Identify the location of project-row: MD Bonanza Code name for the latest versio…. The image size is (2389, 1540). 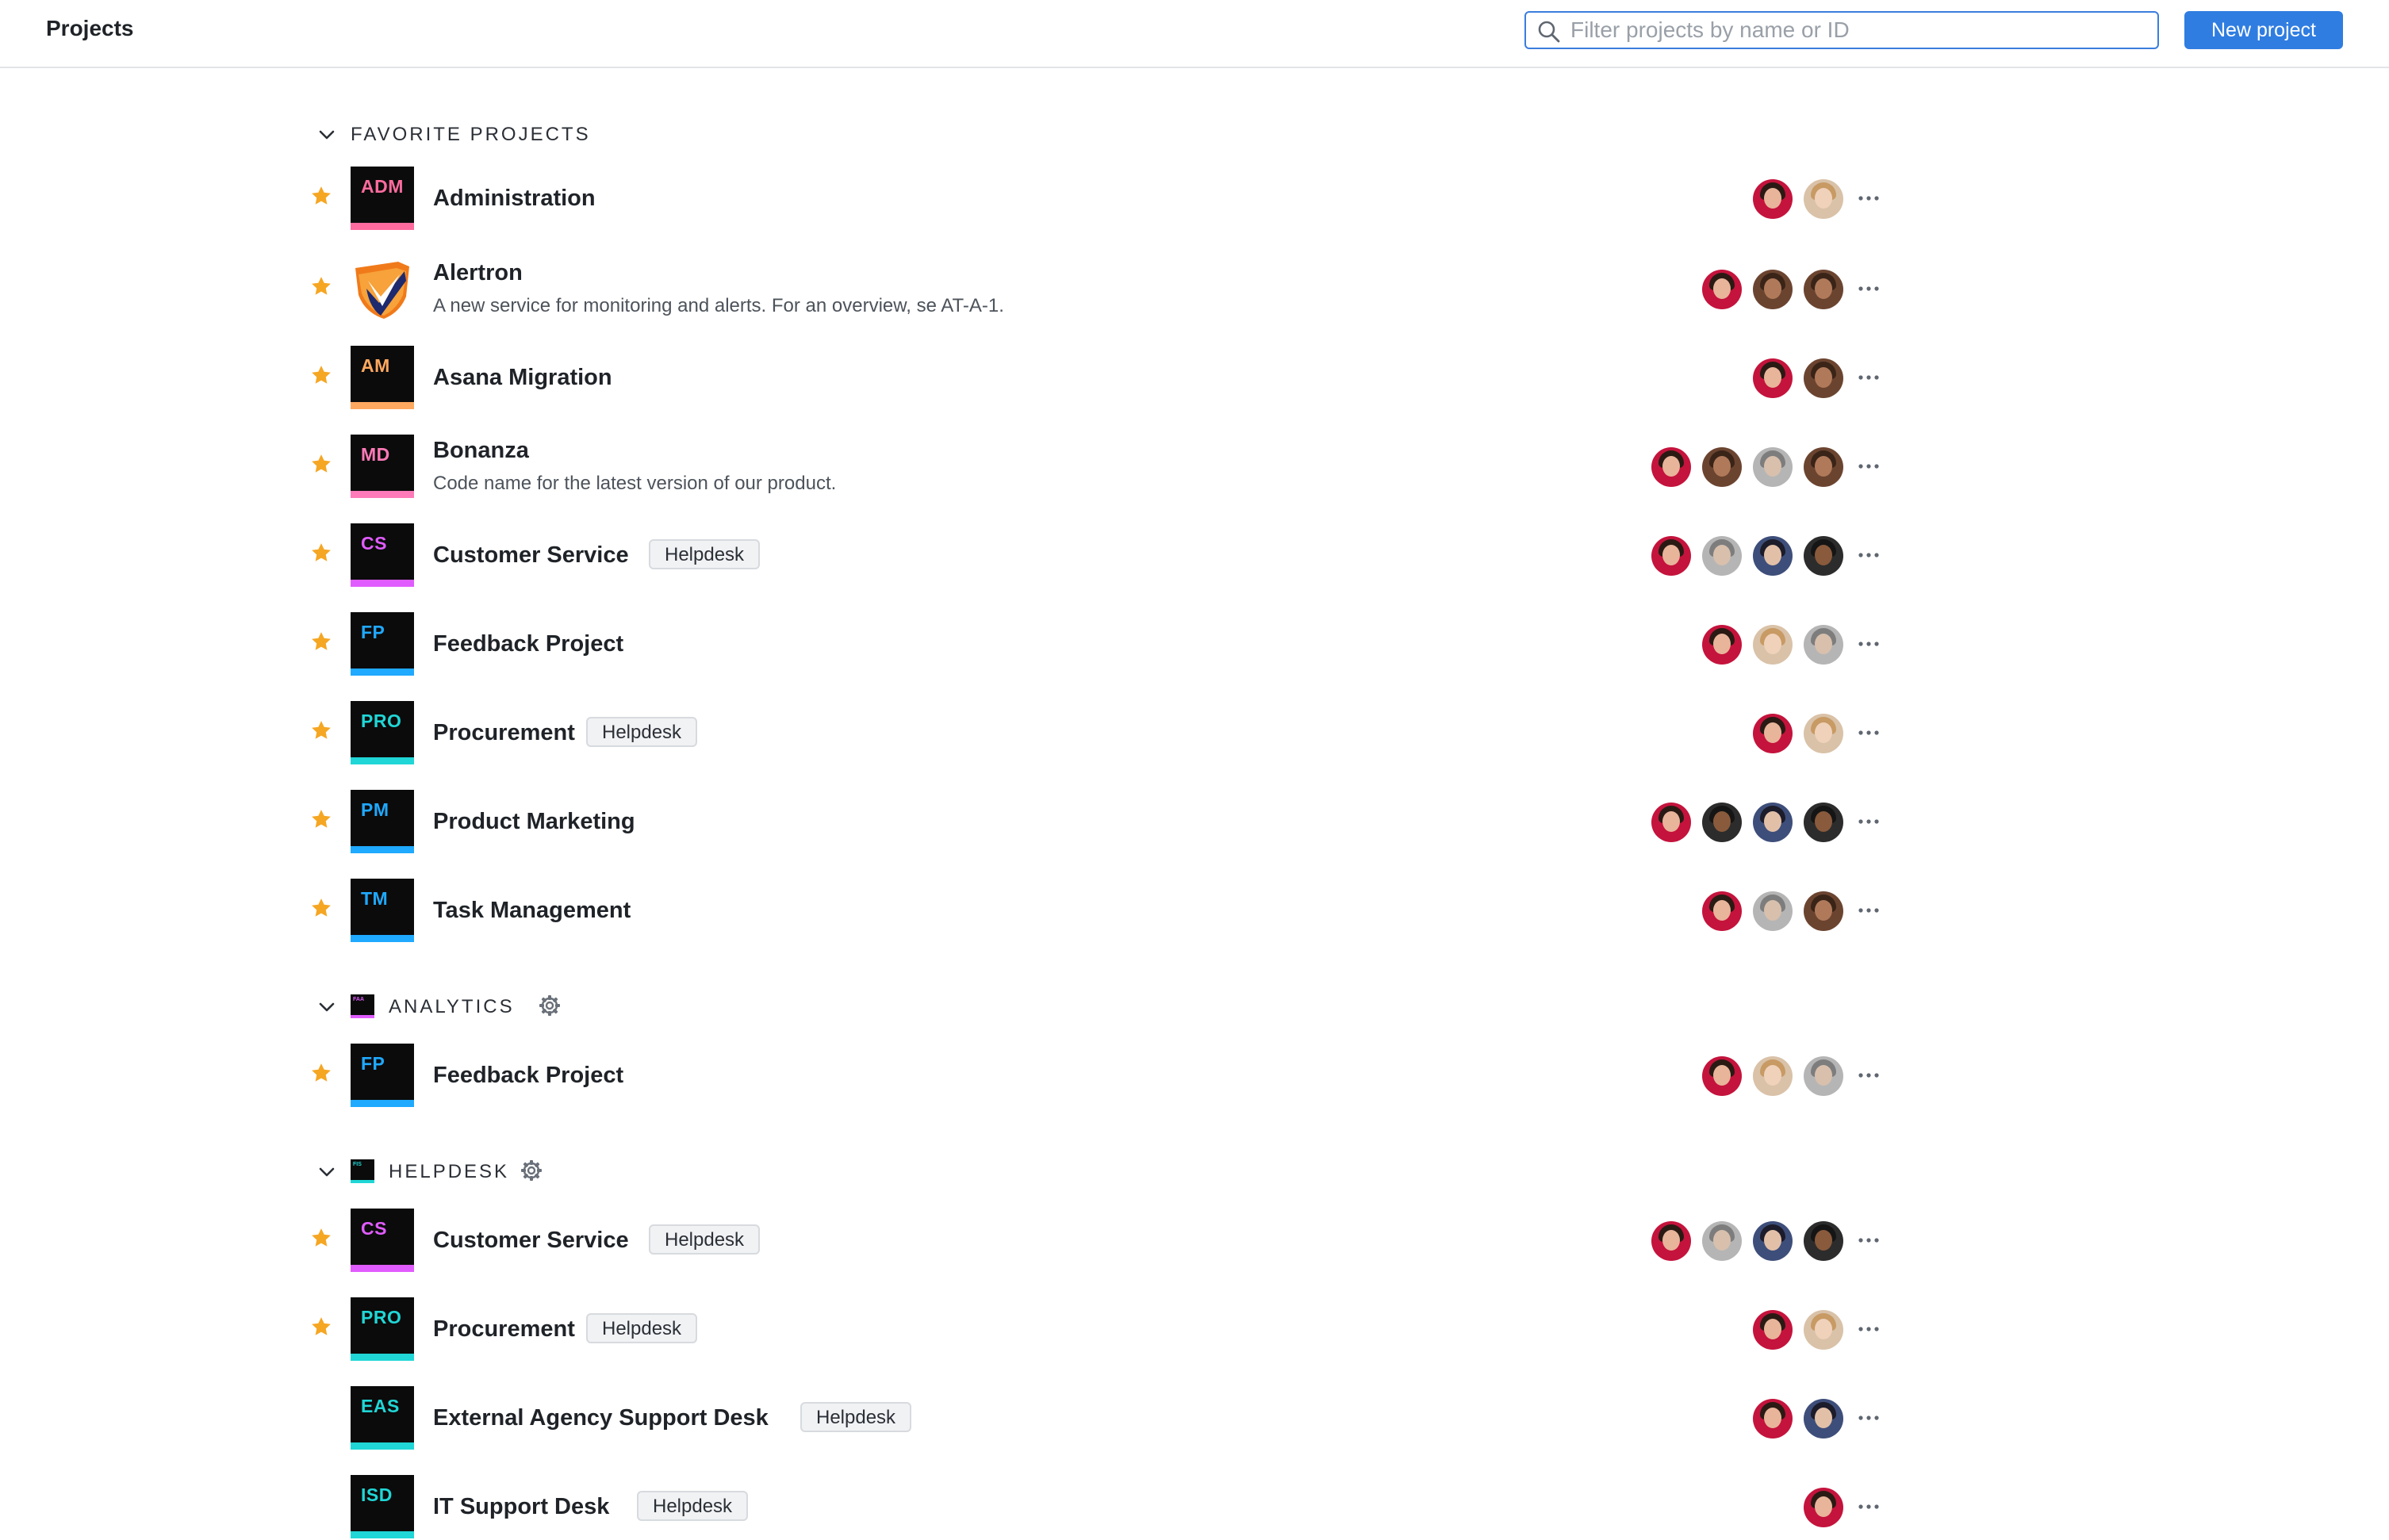
(1181, 466).